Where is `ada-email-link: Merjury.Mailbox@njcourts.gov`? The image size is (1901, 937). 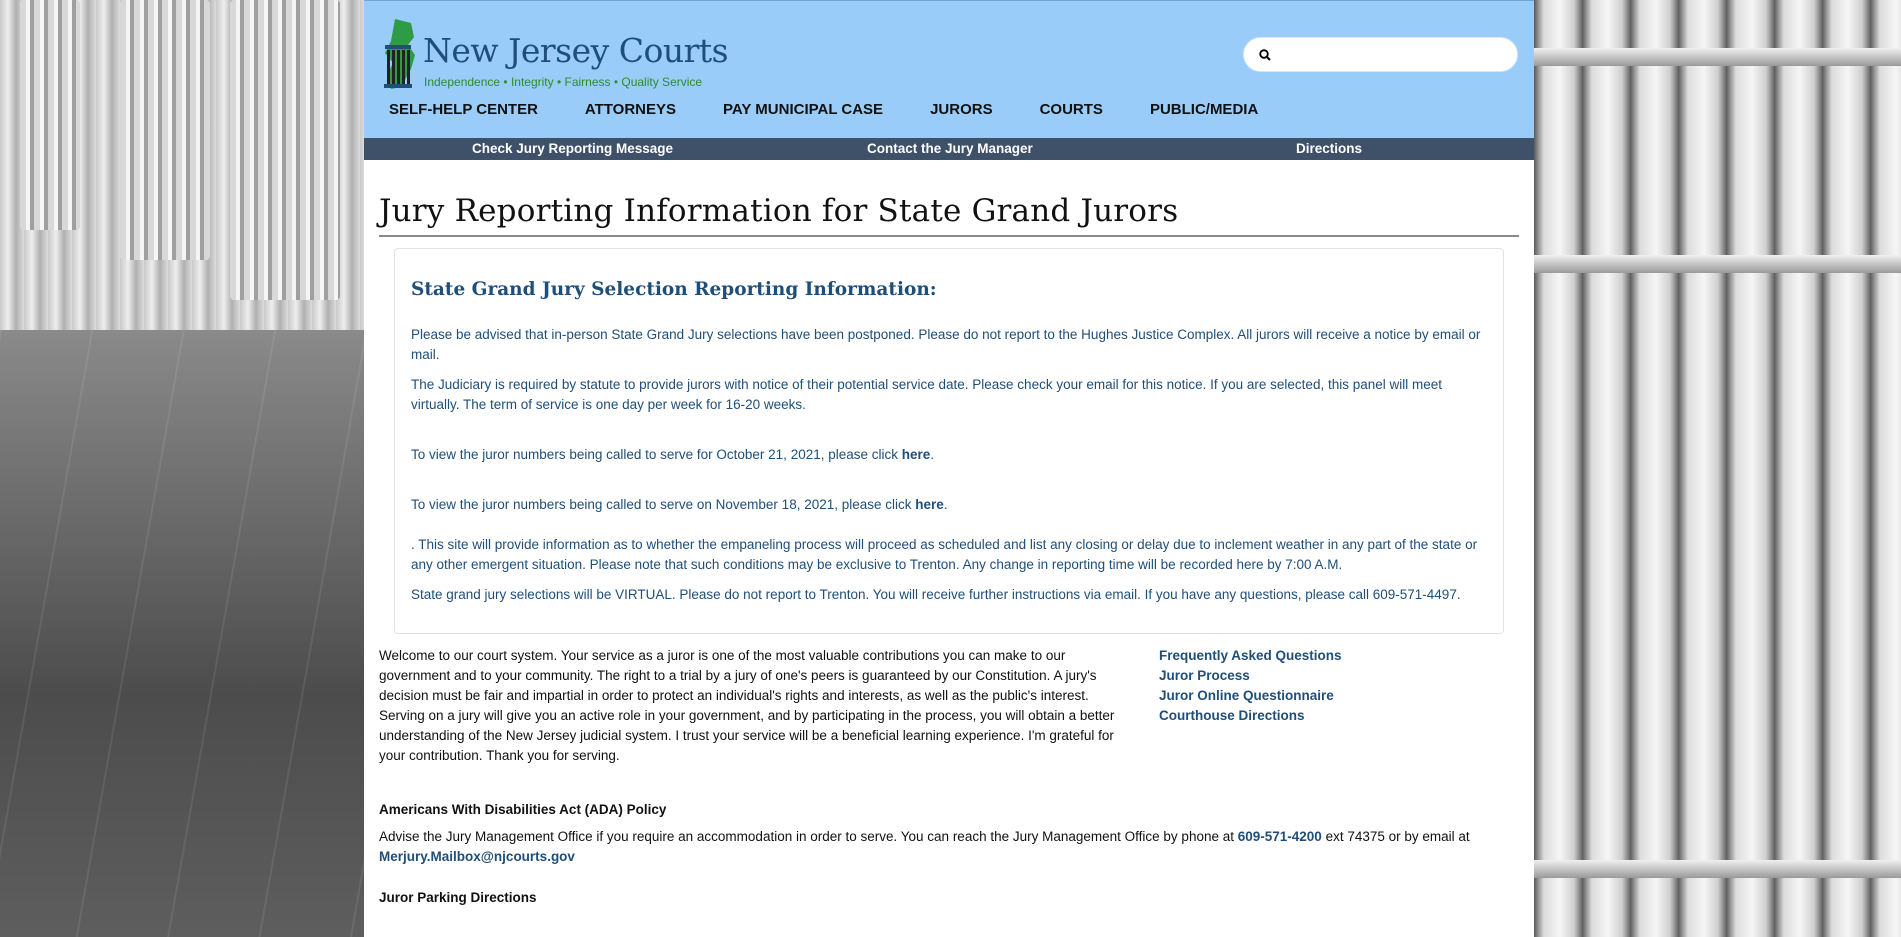 ada-email-link: Merjury.Mailbox@njcourts.gov is located at coordinates (477, 856).